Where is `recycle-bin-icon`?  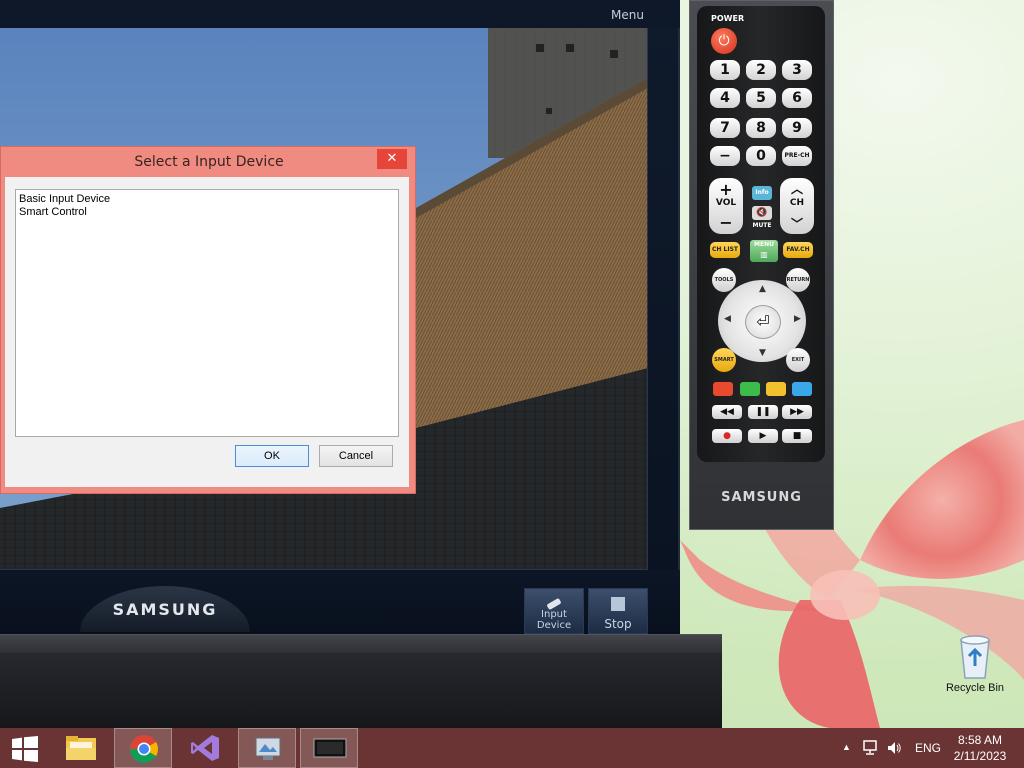
recycle-bin-icon is located at coordinates (975, 657).